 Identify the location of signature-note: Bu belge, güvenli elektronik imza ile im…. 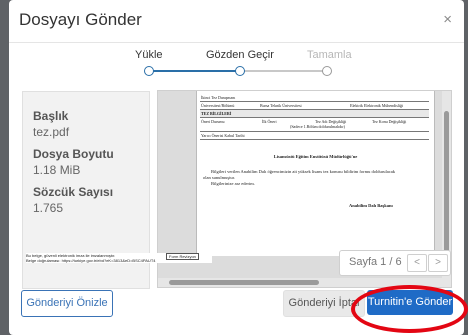
(119, 258).